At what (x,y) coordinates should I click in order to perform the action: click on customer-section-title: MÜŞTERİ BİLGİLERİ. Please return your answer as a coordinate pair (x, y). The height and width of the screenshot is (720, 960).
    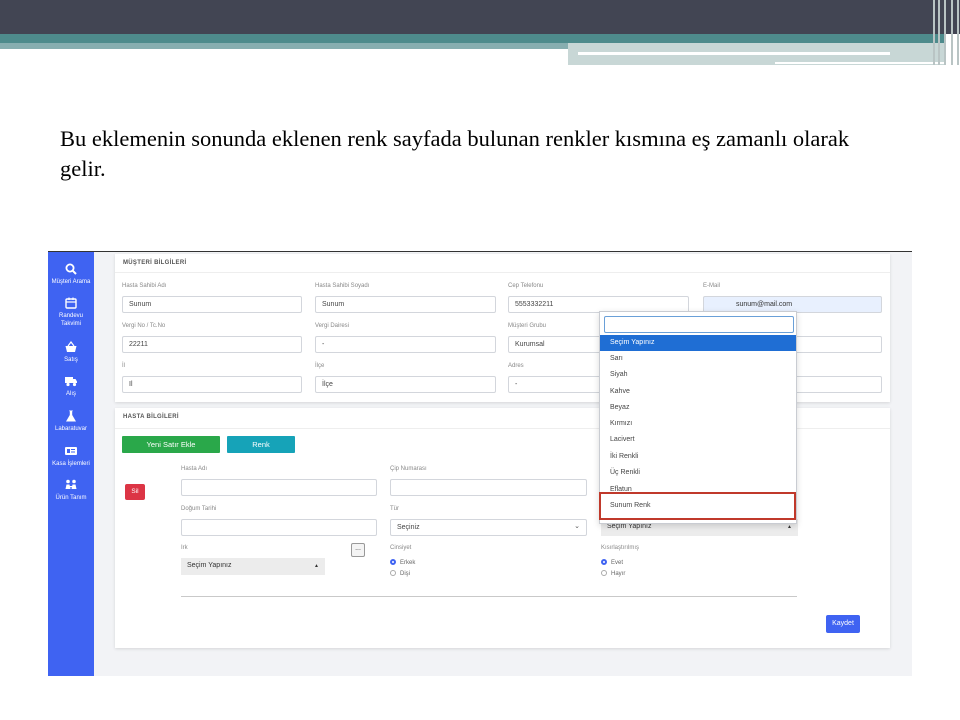
    Looking at the image, I should click on (155, 263).